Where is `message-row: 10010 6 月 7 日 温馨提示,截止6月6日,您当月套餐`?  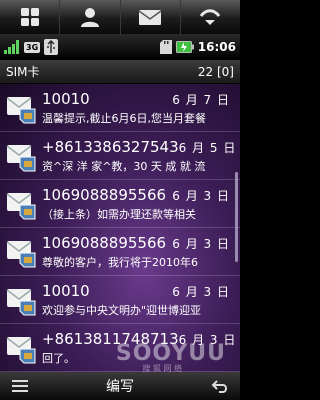 message-row: 10010 6 月 7 日 温馨提示,截止6月6日,您当月套餐 is located at coordinates (120, 108).